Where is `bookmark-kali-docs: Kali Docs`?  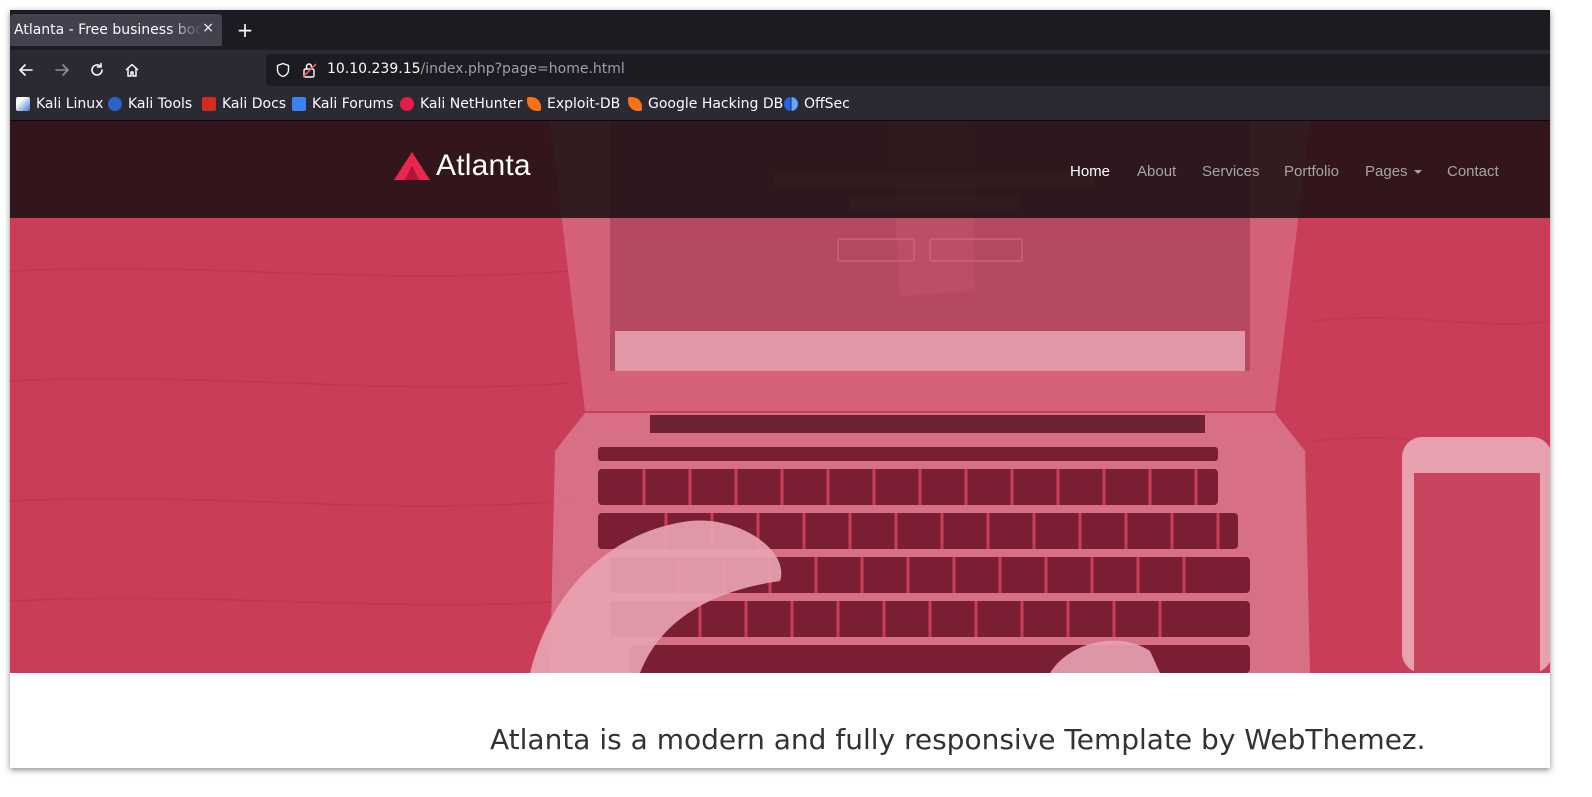 bookmark-kali-docs: Kali Docs is located at coordinates (244, 104).